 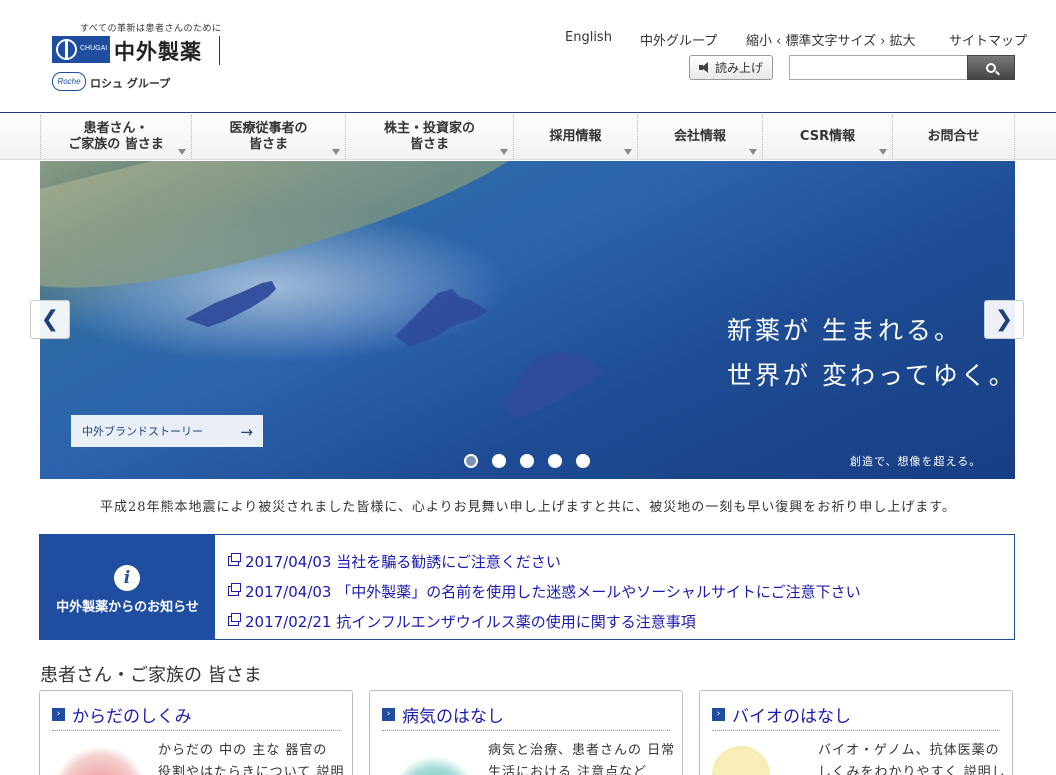 I want to click on hero-tagline: 創造で、想像を超える。, so click(x=916, y=461).